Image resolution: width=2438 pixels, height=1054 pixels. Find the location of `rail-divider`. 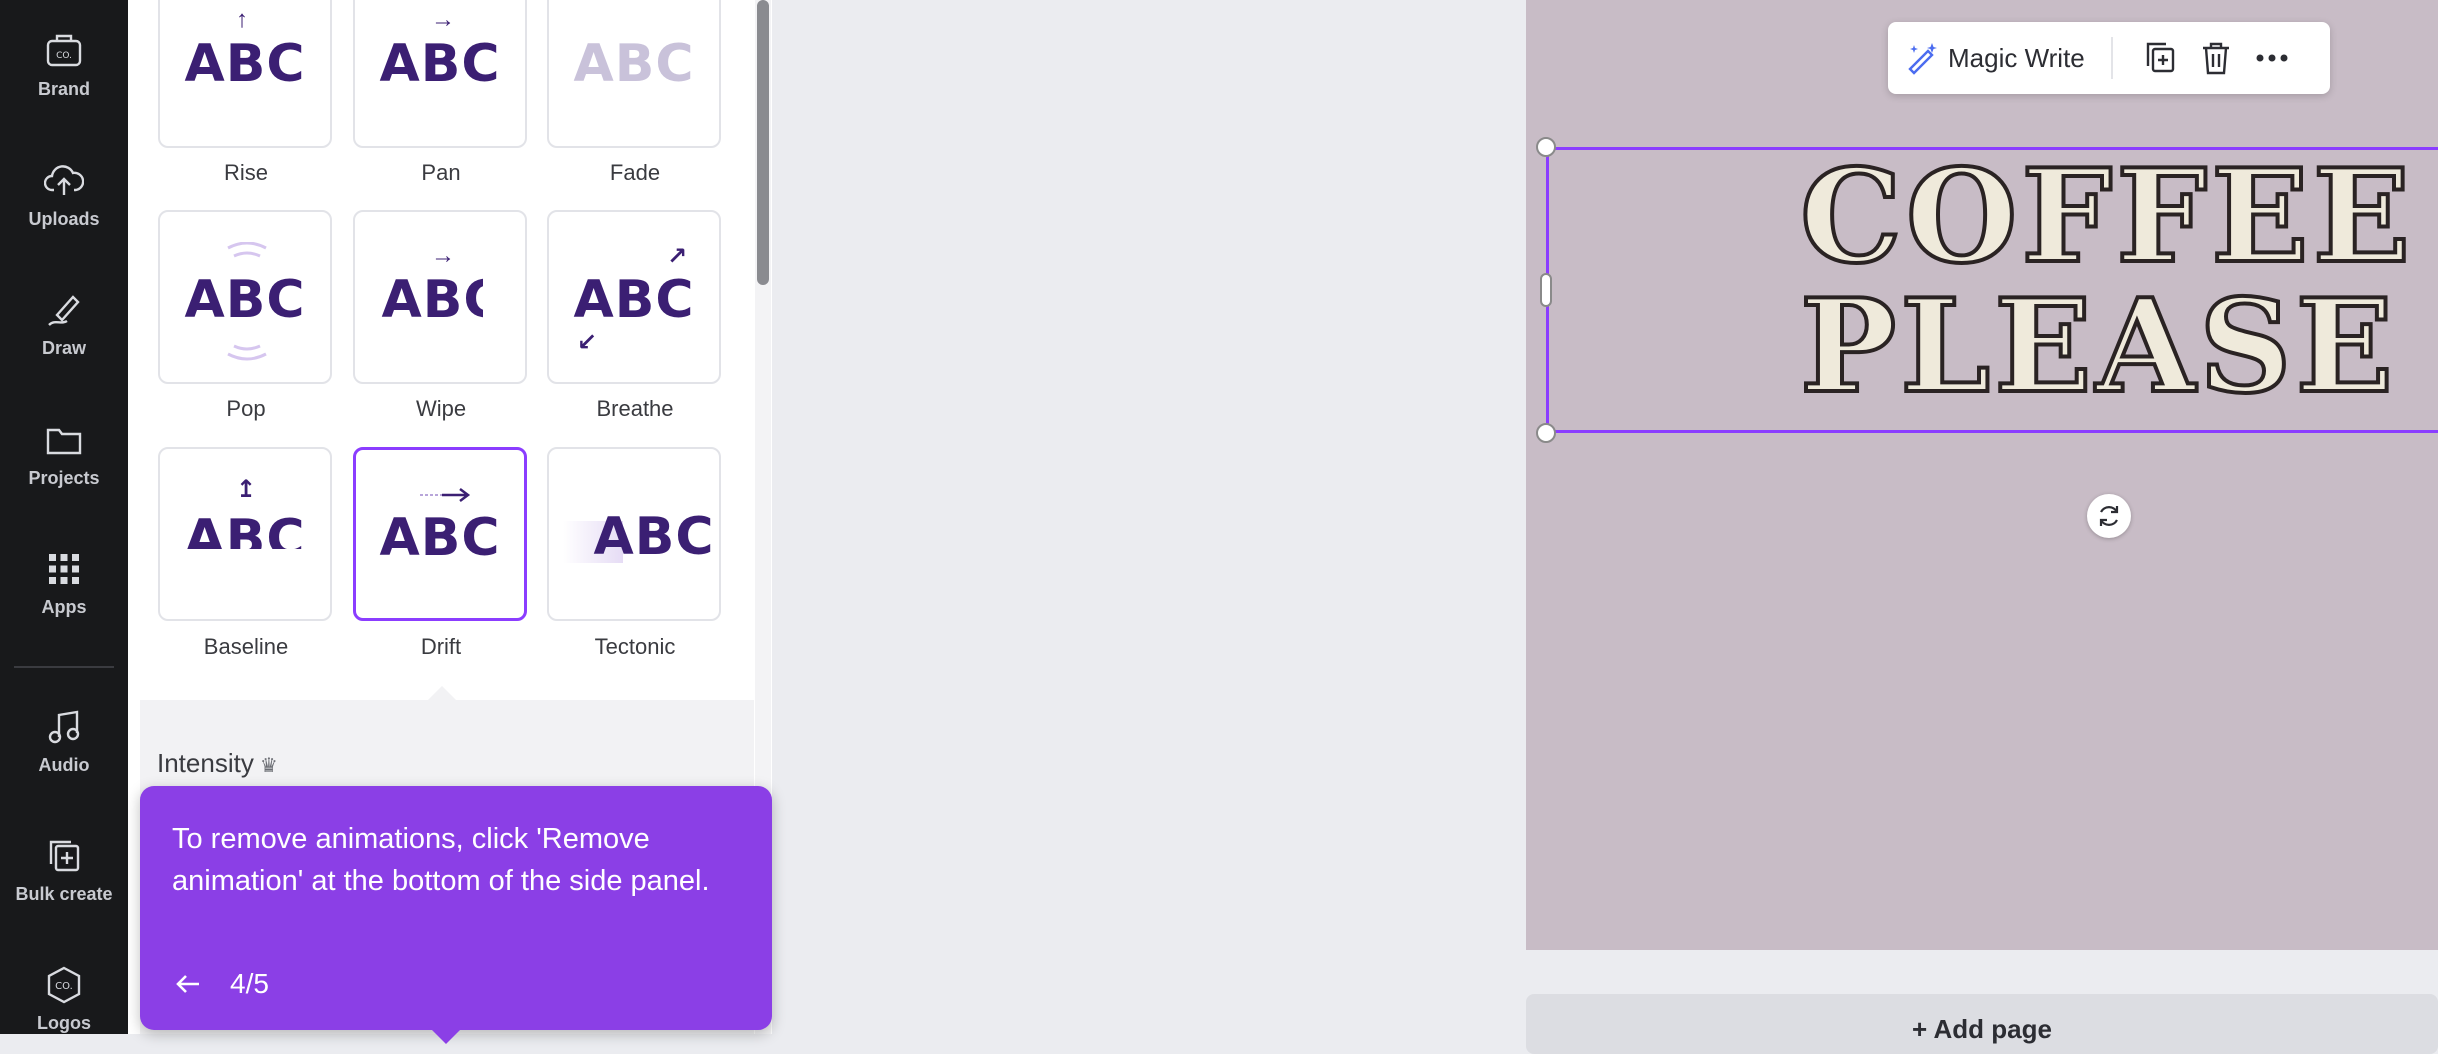

rail-divider is located at coordinates (64, 667).